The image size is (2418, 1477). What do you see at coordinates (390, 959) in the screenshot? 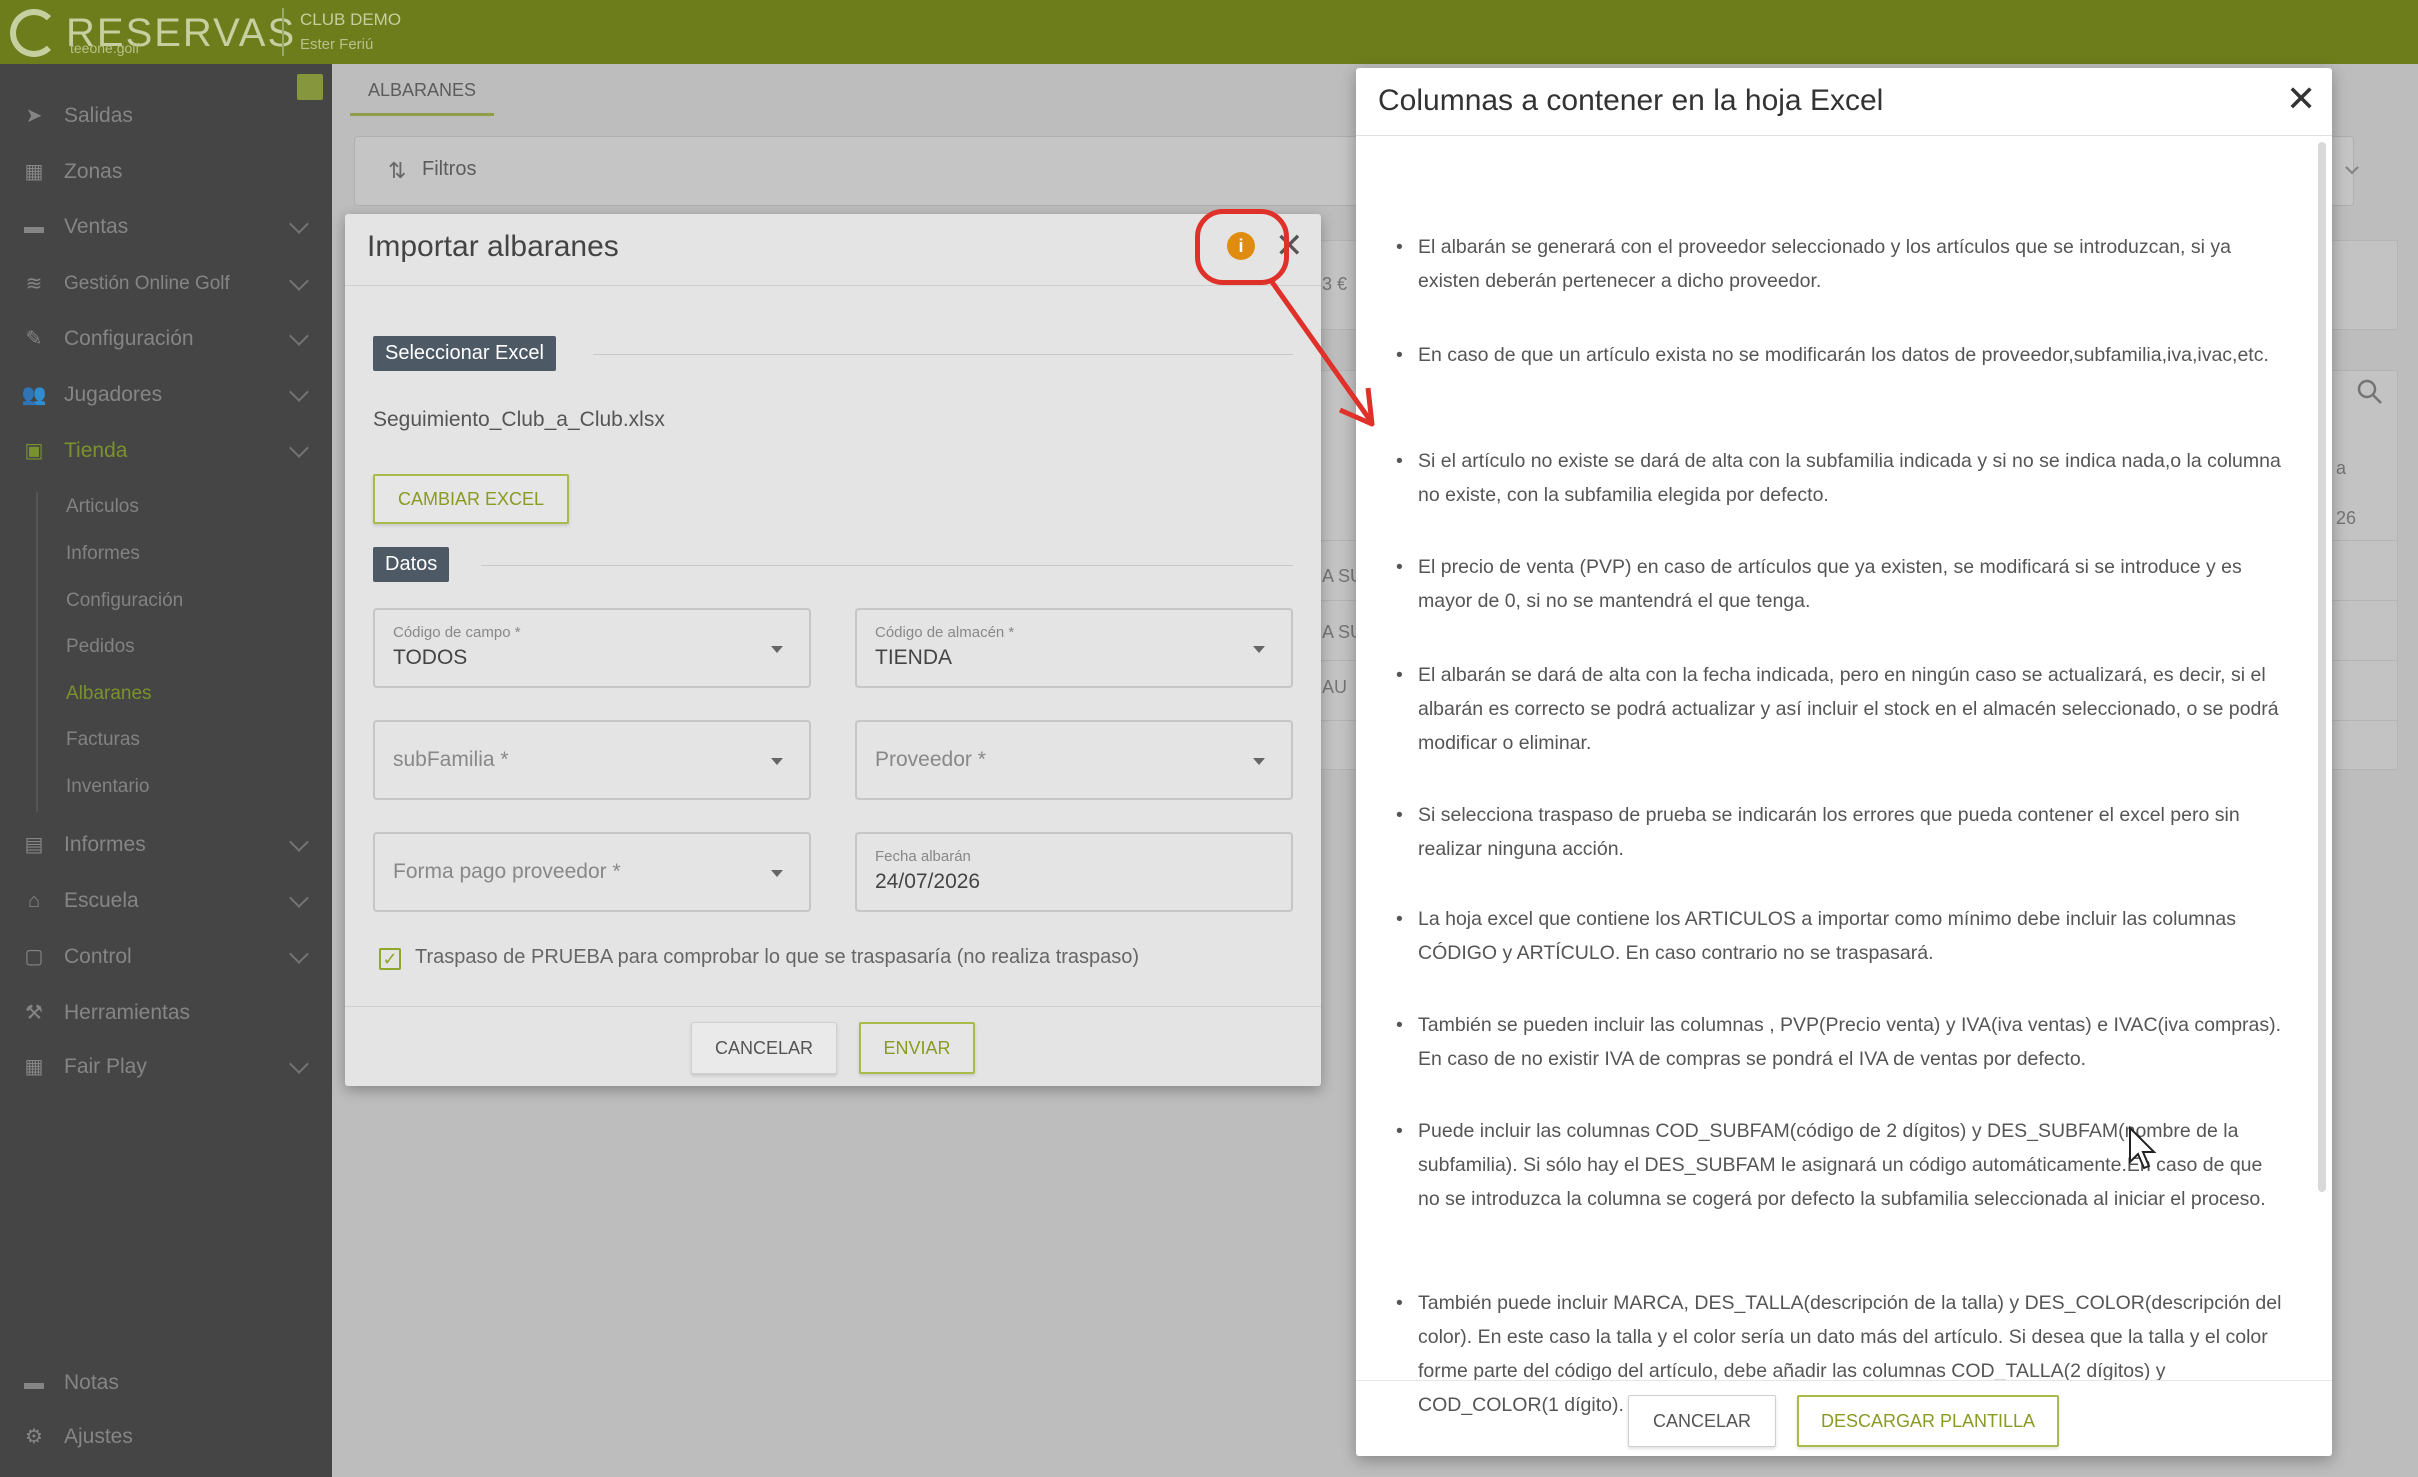
I see `test-transfer-checkbox: ✓` at bounding box center [390, 959].